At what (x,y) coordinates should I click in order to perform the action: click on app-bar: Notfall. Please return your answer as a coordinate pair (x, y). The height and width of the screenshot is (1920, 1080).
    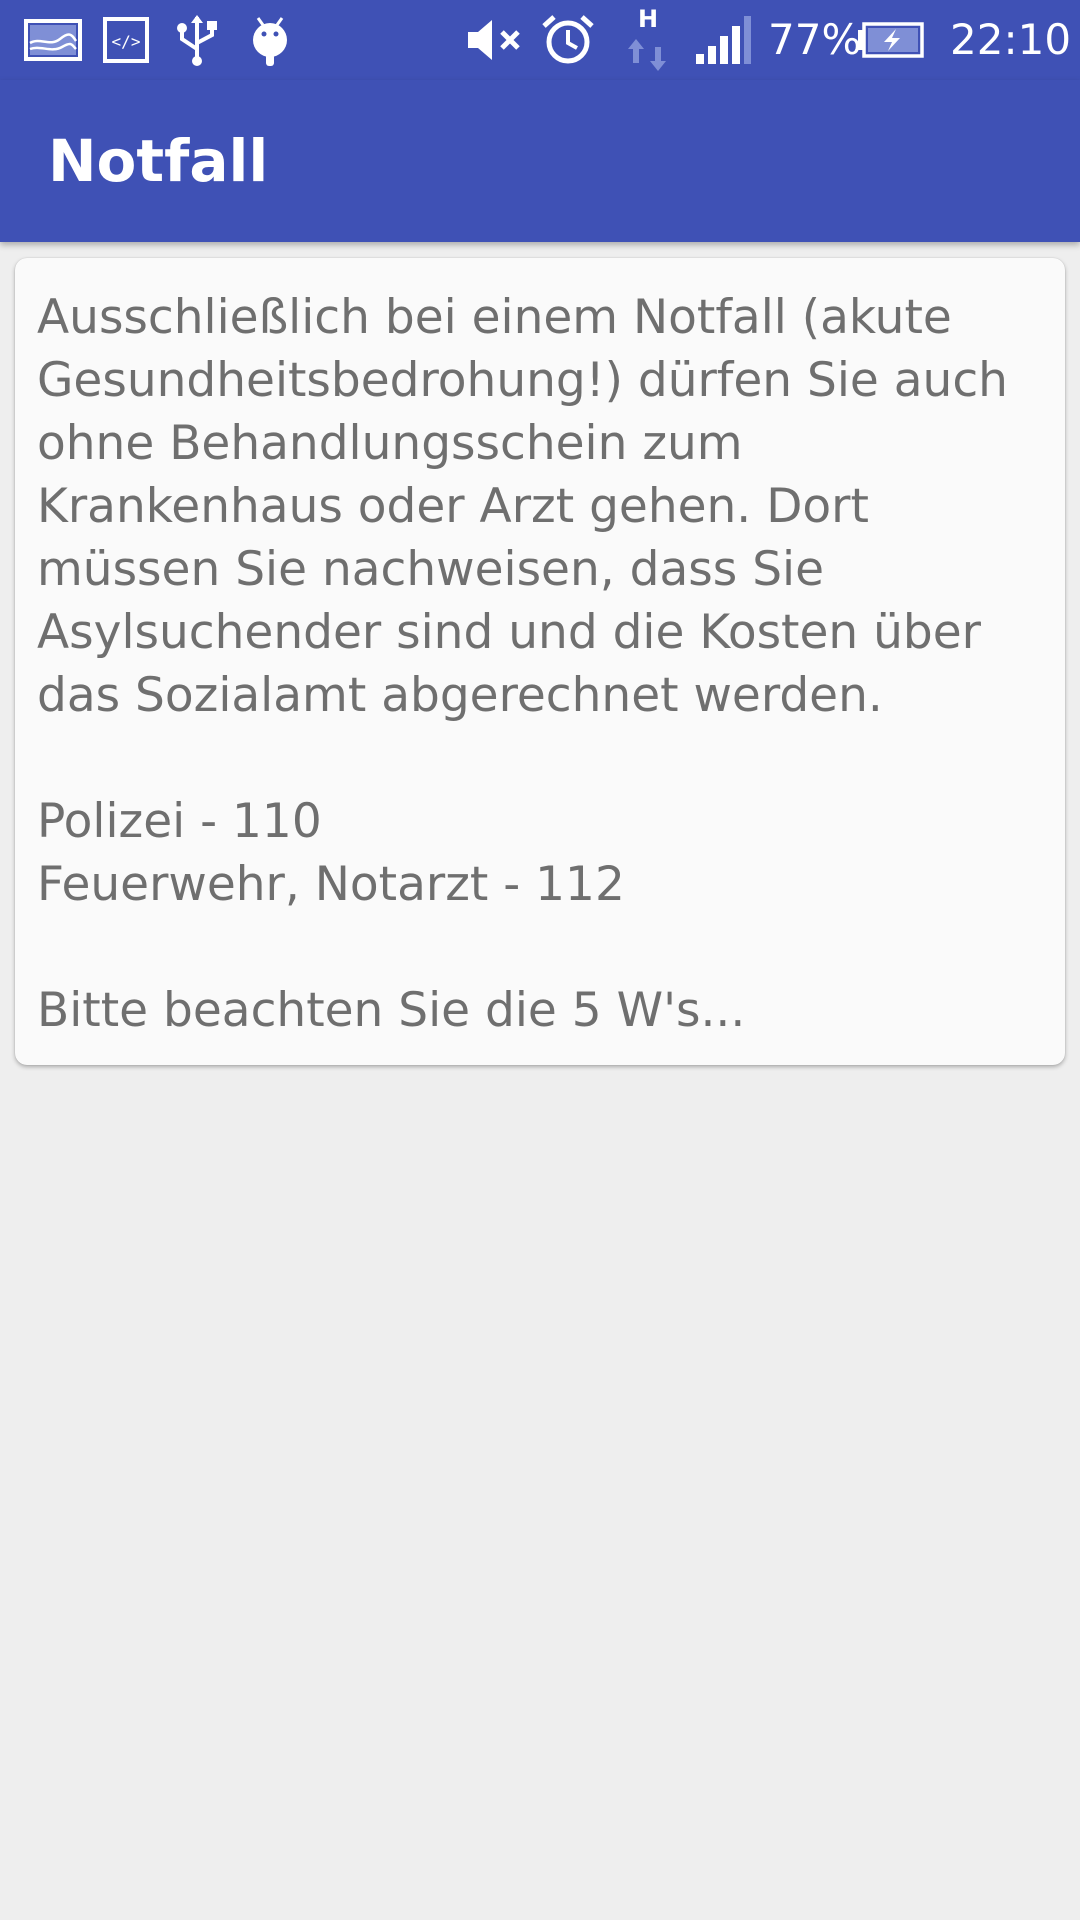
    Looking at the image, I should click on (540, 161).